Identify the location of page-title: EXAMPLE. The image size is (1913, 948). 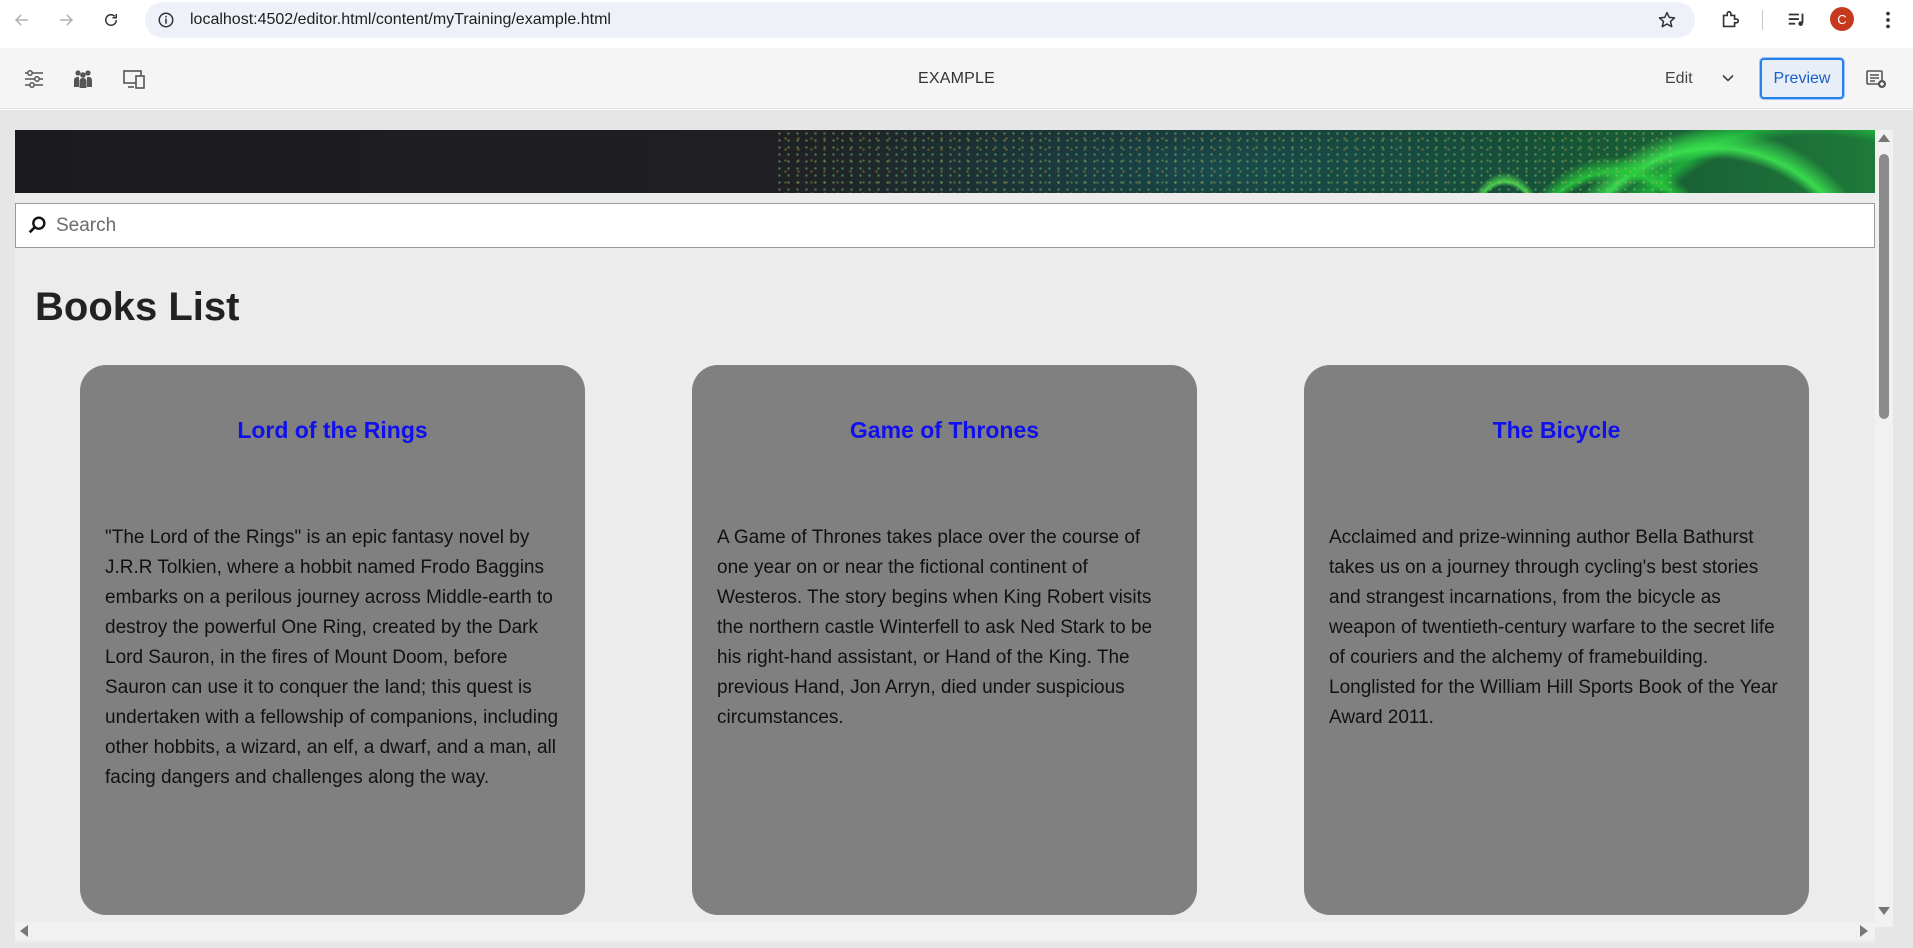
(956, 78).